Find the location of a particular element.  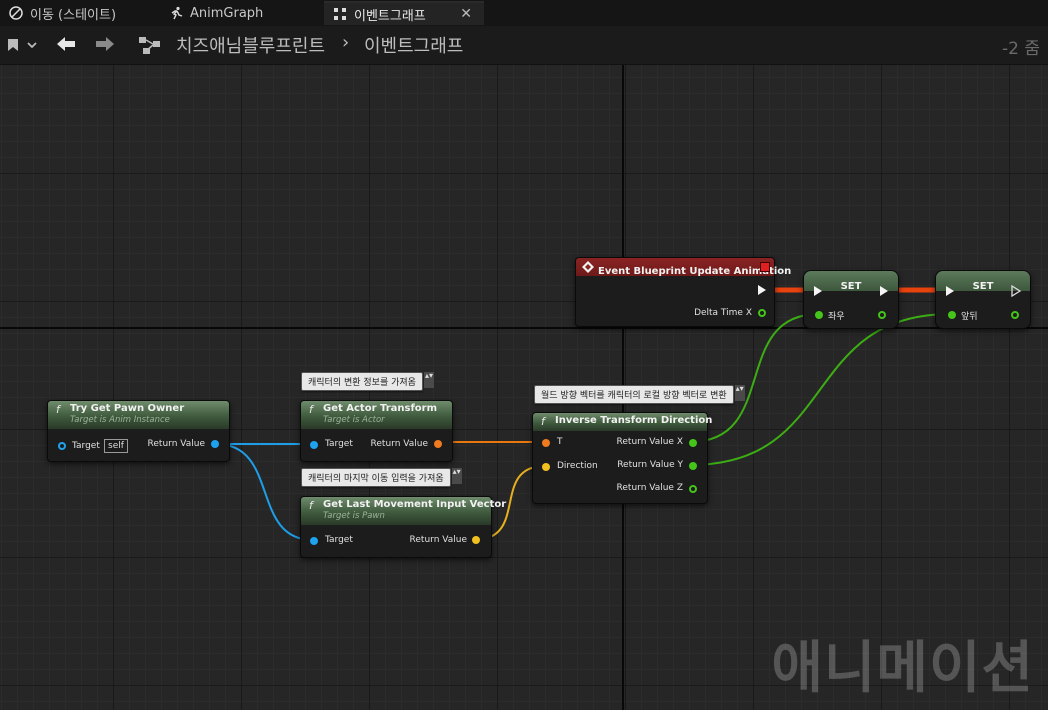

comment-bubble: 월드 방향 벡터를 캐릭터의 로컬 방향 벡터로 변환 ▴▾ is located at coordinates (639, 394).